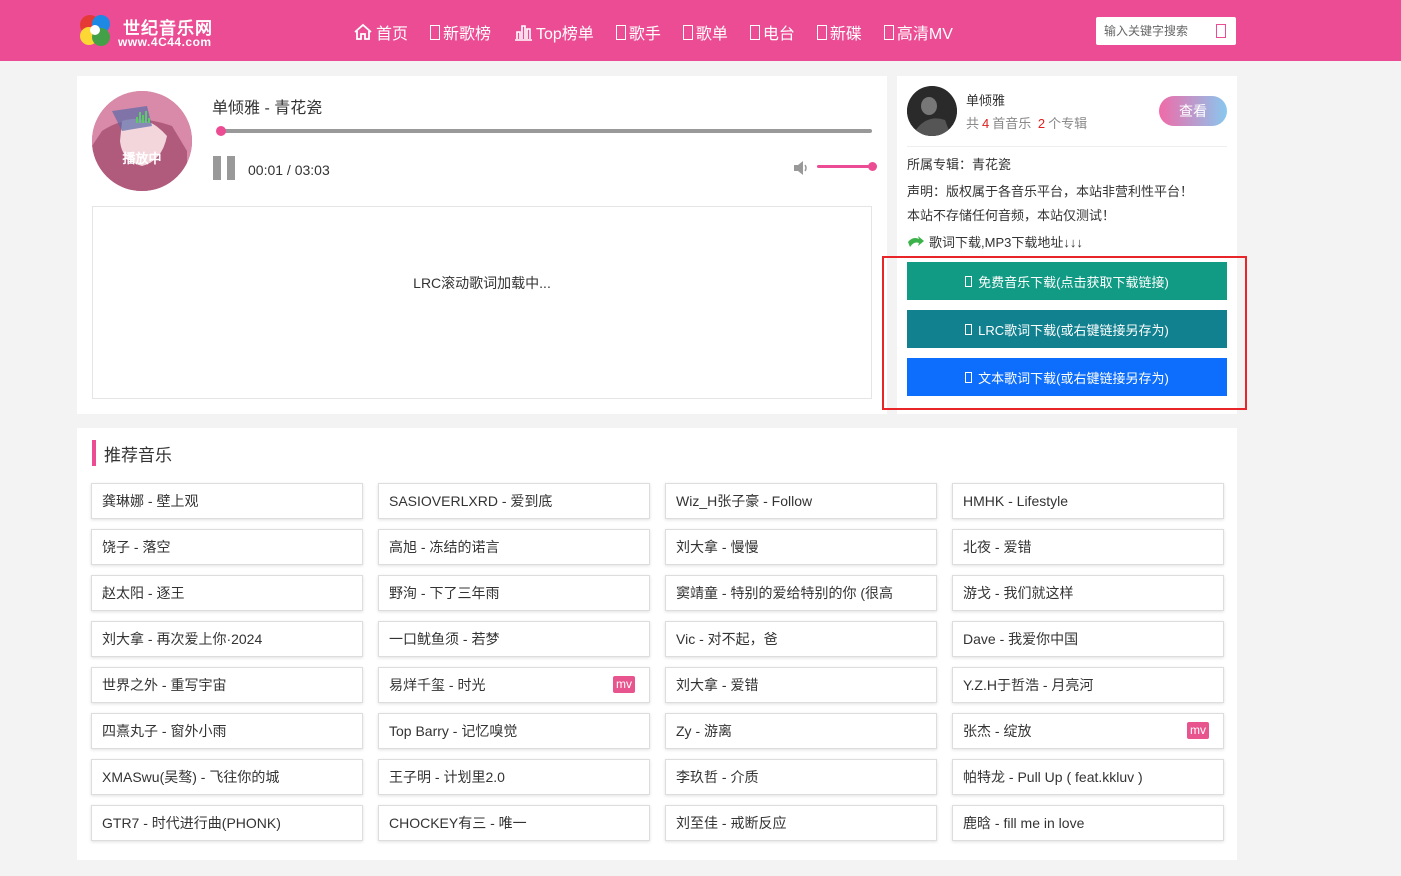  What do you see at coordinates (801, 823) in the screenshot?
I see `song-link-item: 刘至佳 - 戒断反应` at bounding box center [801, 823].